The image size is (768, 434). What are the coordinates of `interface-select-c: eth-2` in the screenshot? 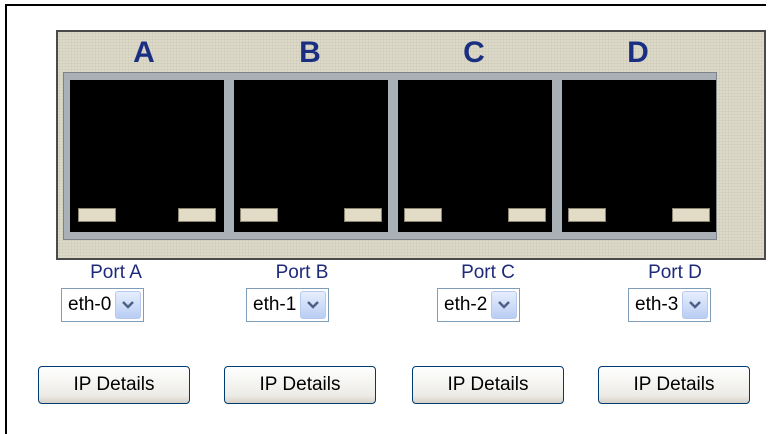 It's located at (479, 305).